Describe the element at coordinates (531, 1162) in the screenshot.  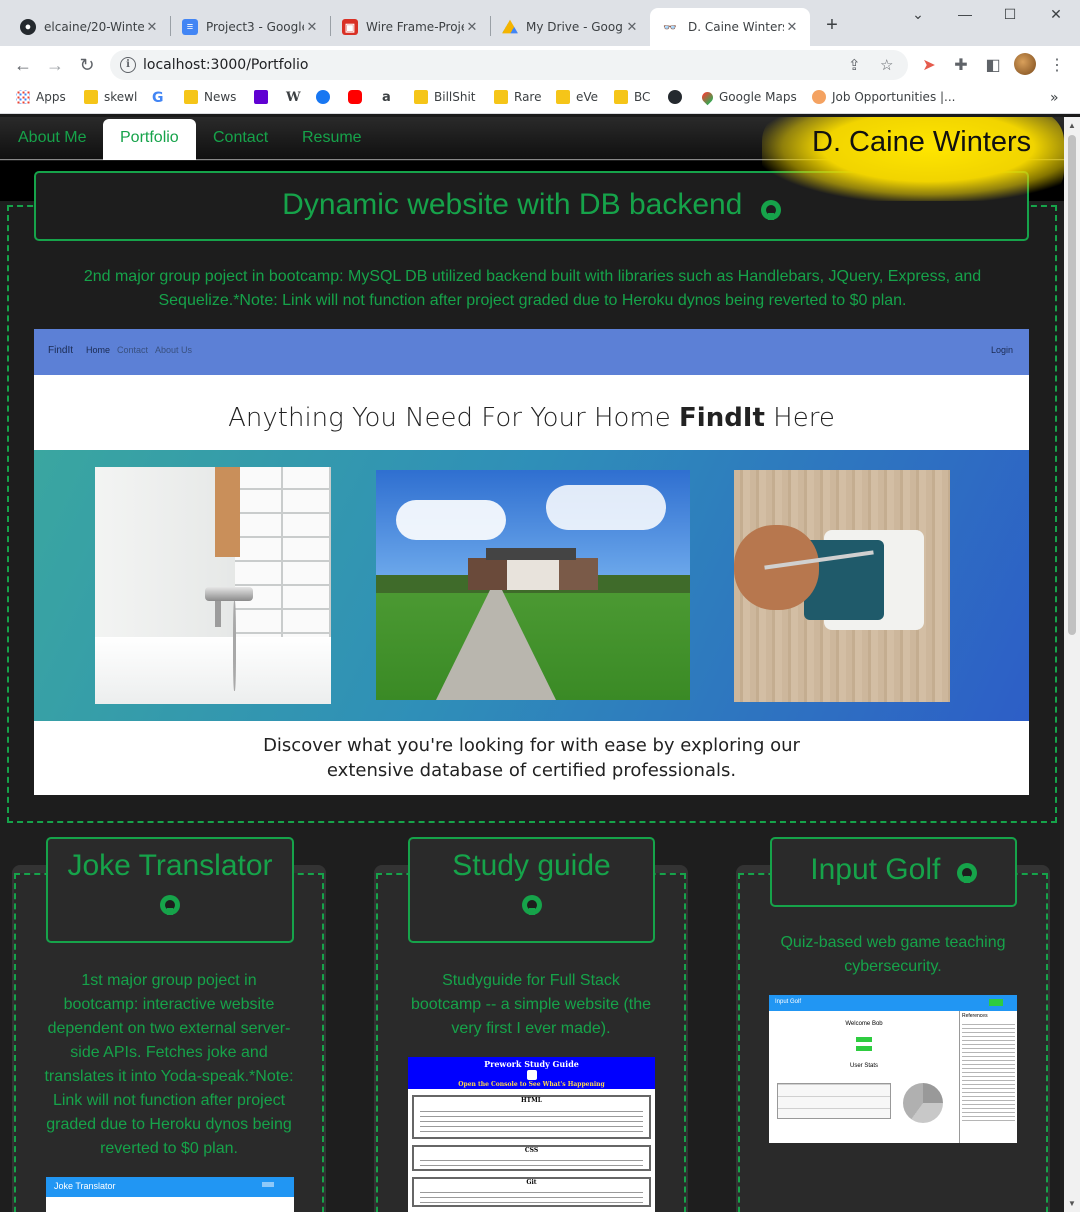
I see `section-lines` at that location.